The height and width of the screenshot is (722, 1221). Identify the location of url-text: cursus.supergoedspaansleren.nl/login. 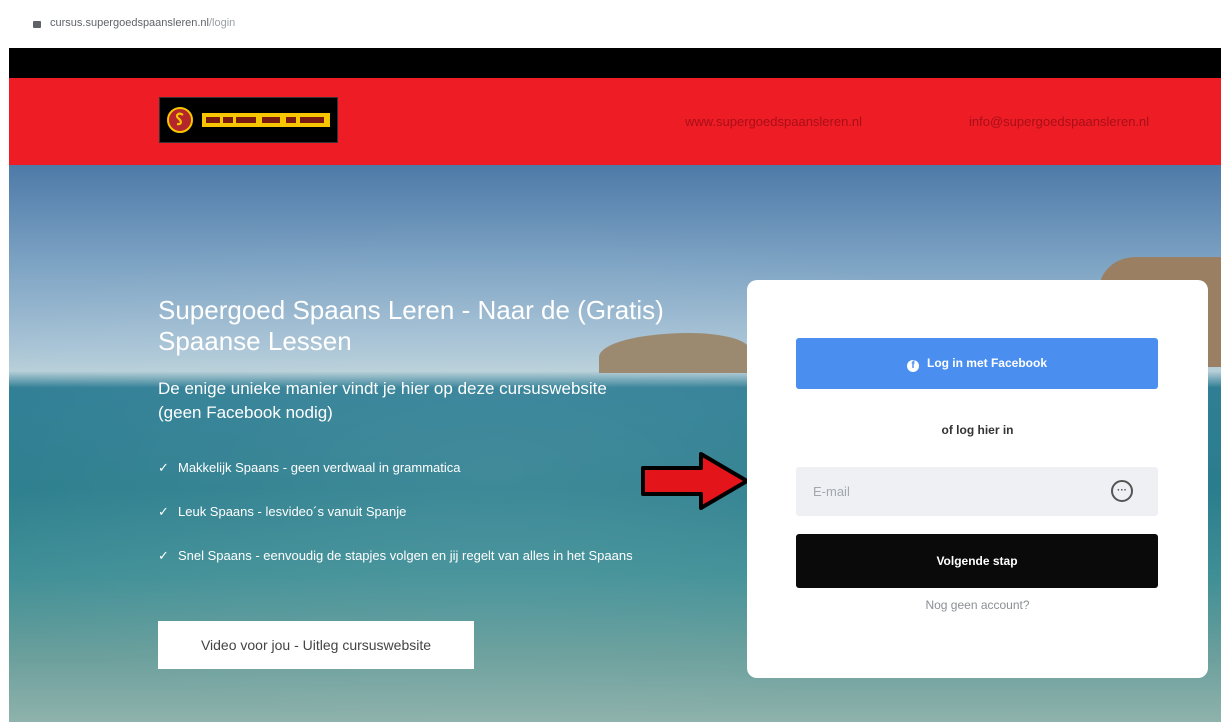
(142, 23).